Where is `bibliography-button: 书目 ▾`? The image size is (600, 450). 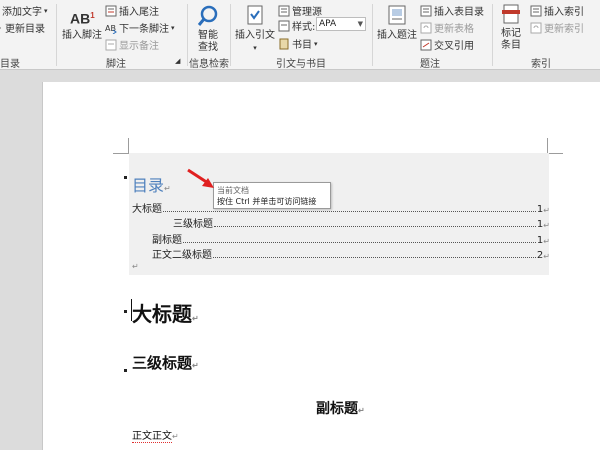
bibliography-button: 书目 ▾ is located at coordinates (298, 43).